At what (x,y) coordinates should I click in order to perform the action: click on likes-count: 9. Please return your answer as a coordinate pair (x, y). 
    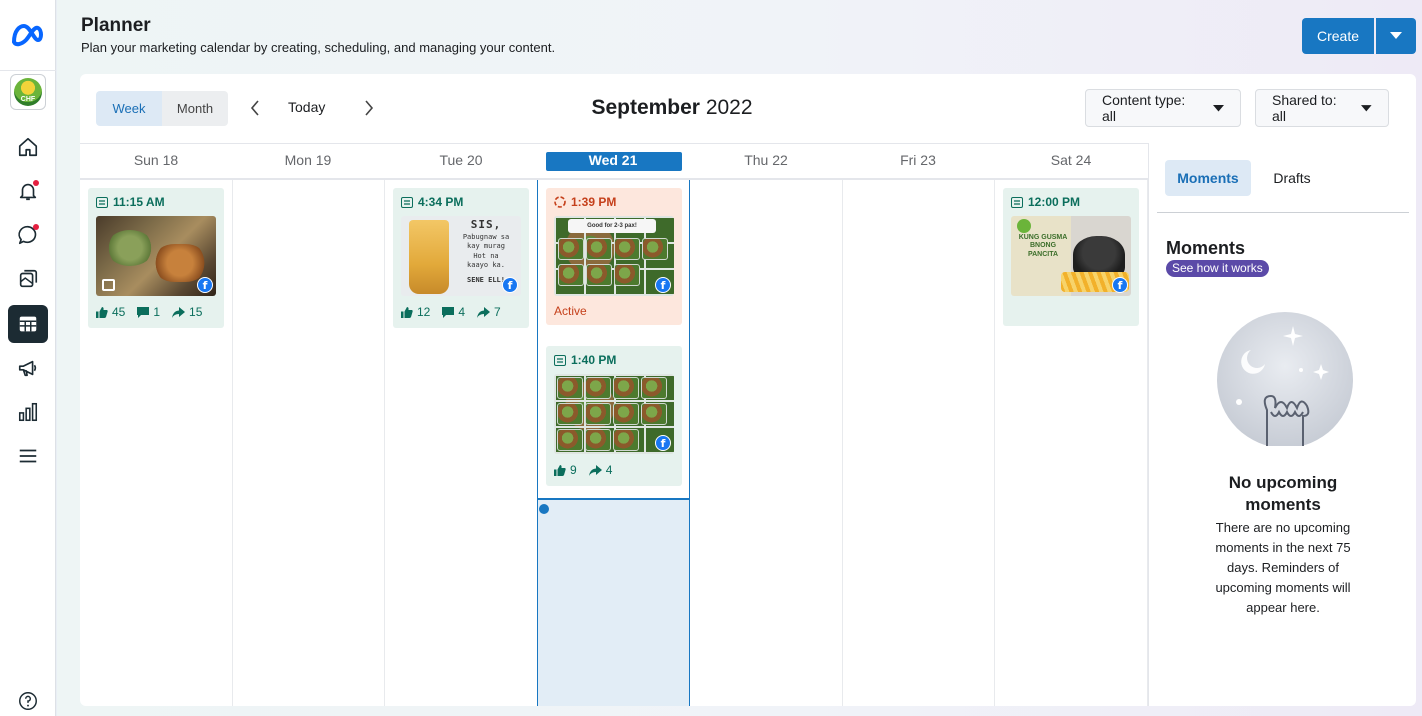
    Looking at the image, I should click on (573, 470).